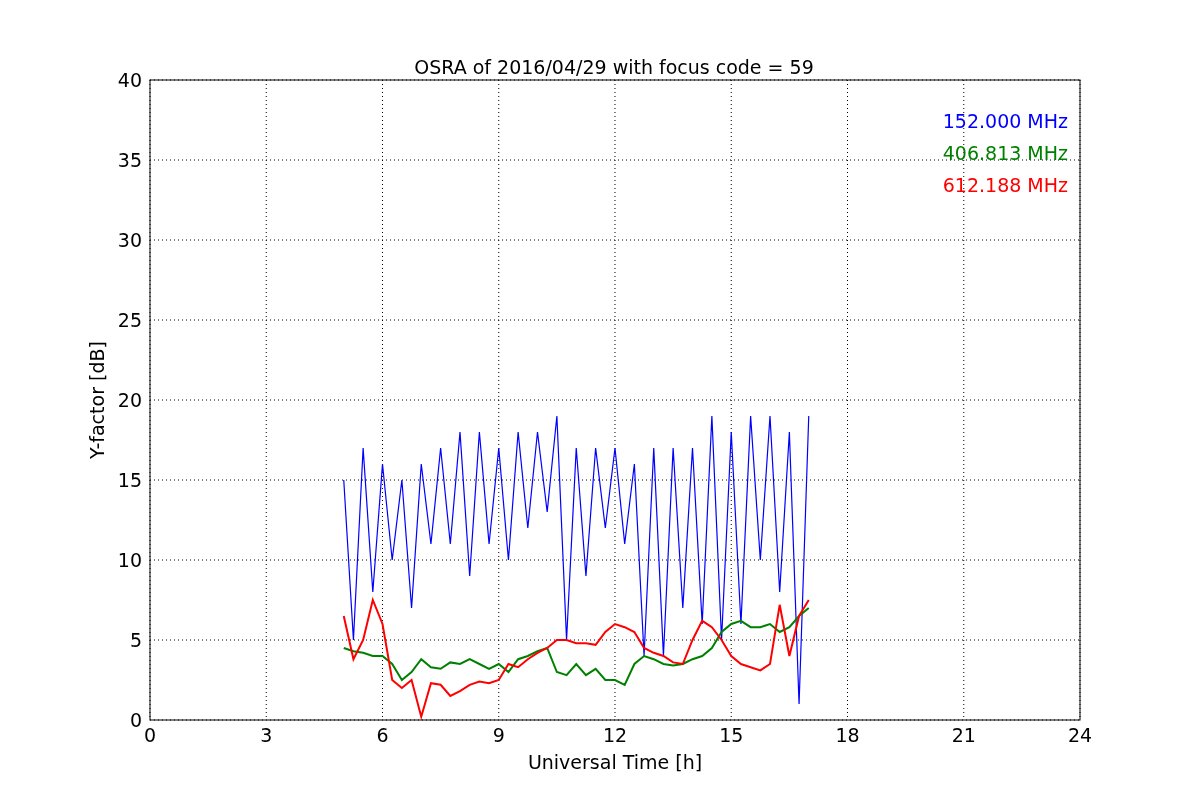 The image size is (1200, 800). I want to click on legend-label: 612.188 MHz, so click(1005, 185).